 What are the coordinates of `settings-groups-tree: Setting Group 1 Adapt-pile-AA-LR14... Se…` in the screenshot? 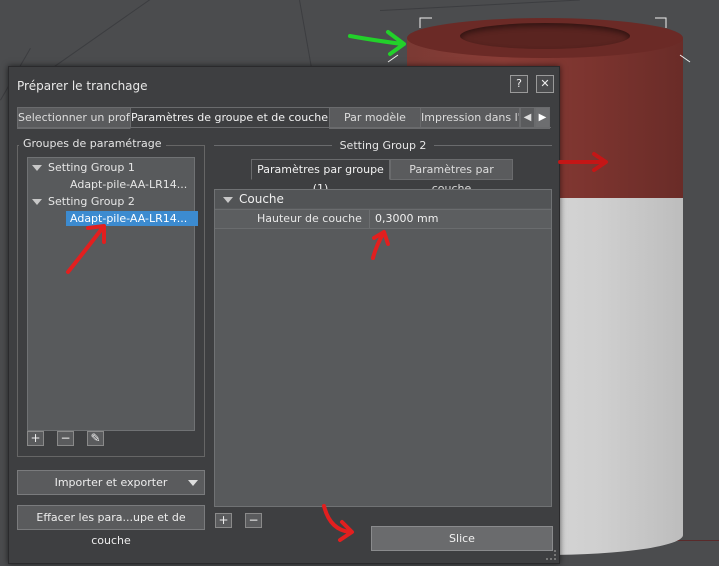 It's located at (112, 294).